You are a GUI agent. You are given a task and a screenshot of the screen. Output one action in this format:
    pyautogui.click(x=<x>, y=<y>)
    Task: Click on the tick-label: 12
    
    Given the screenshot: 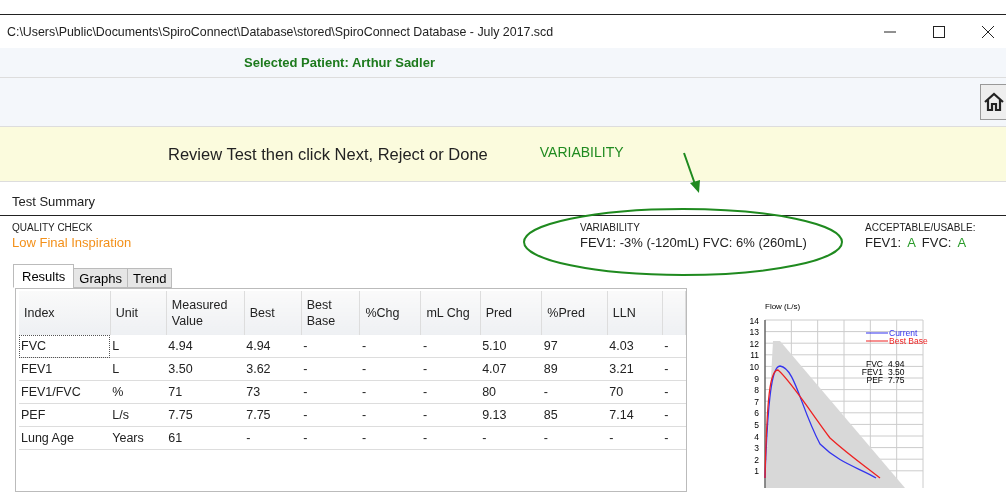 What is the action you would take?
    pyautogui.click(x=754, y=343)
    